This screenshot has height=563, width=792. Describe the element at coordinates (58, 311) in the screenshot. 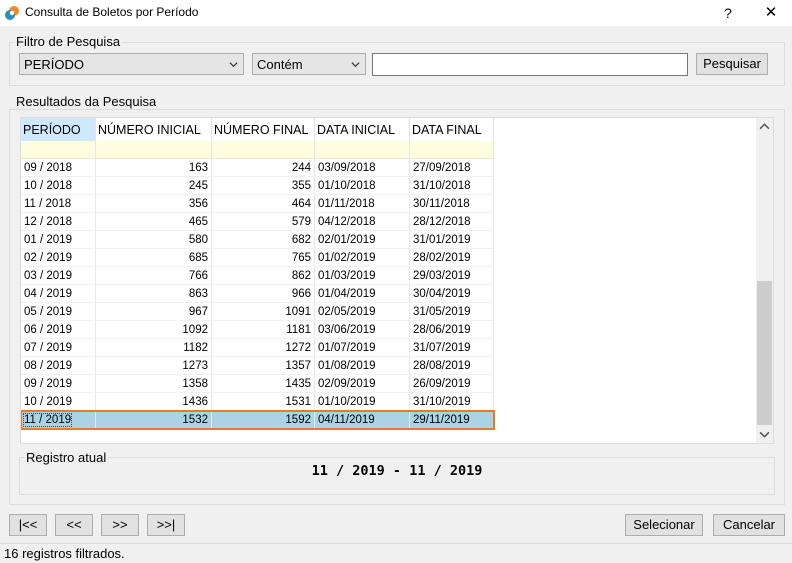

I see `table-cell: 05 / 2019` at that location.